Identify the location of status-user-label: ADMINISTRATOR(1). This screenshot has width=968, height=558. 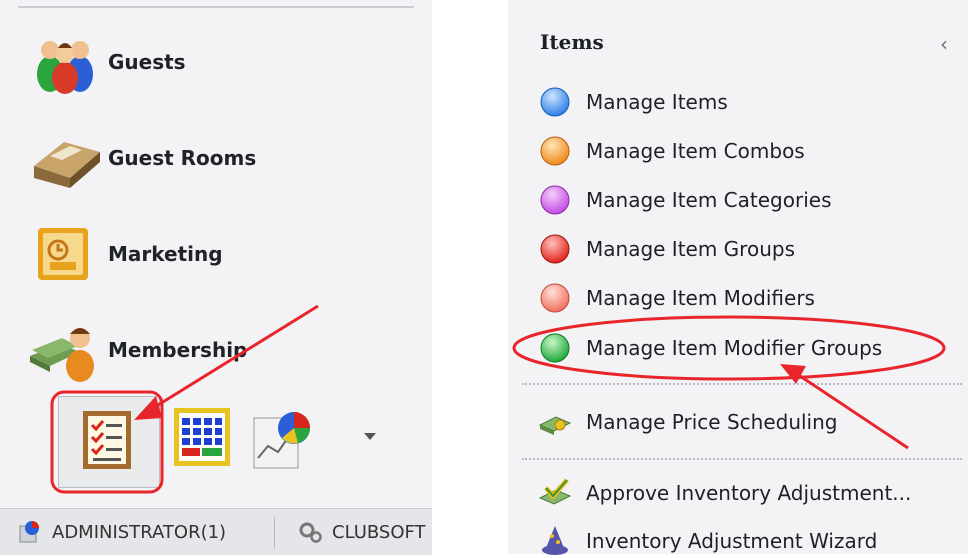
(139, 532).